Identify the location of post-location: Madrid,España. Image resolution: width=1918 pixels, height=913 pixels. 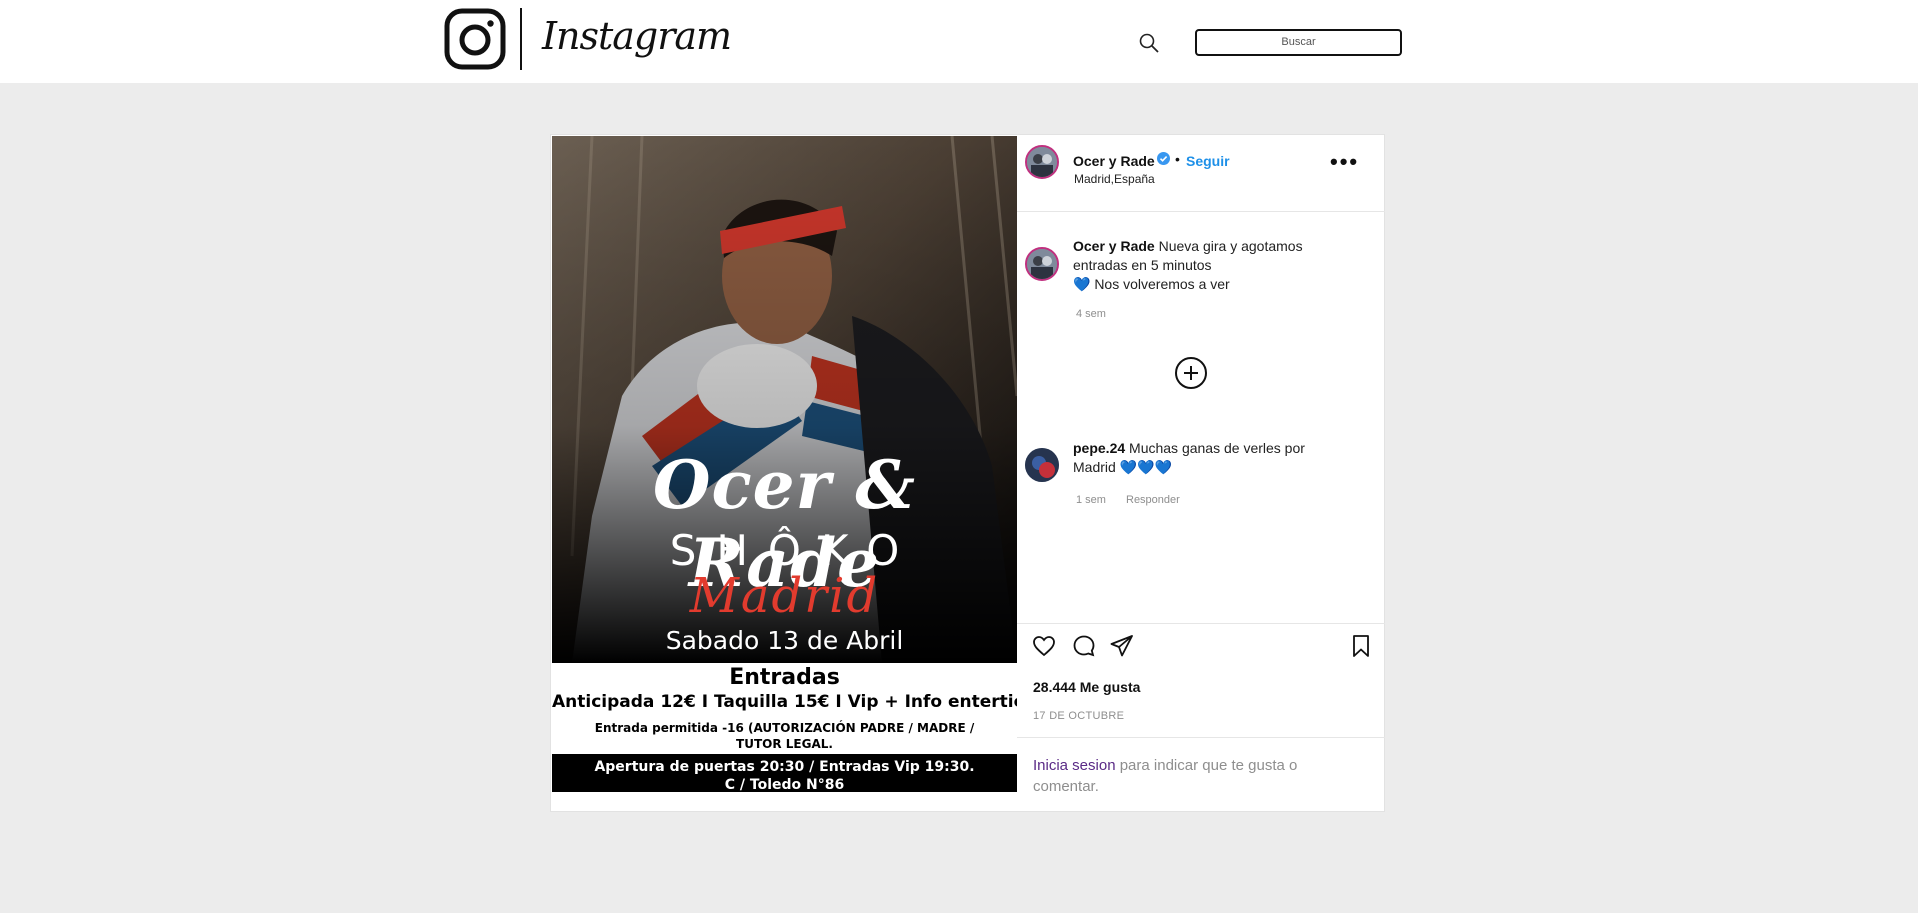
(1114, 179).